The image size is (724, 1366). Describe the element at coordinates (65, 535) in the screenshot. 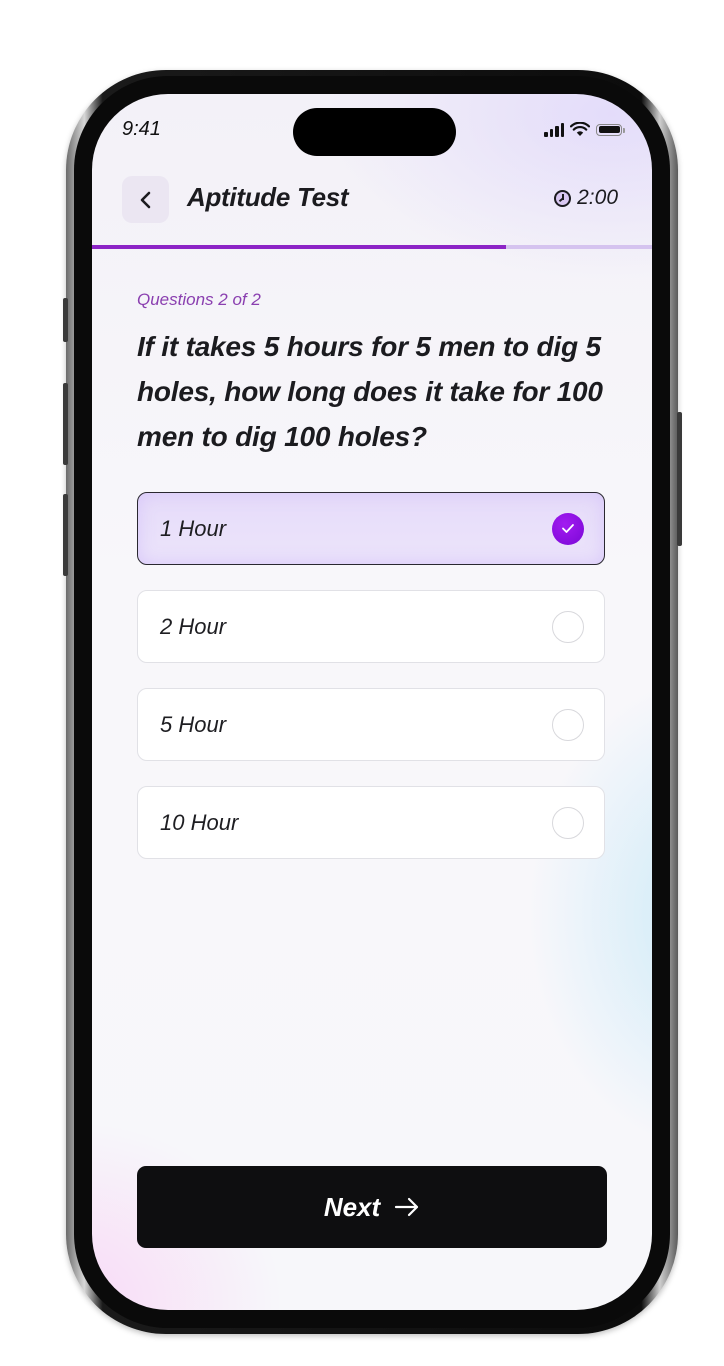

I see `volume-down-button` at that location.